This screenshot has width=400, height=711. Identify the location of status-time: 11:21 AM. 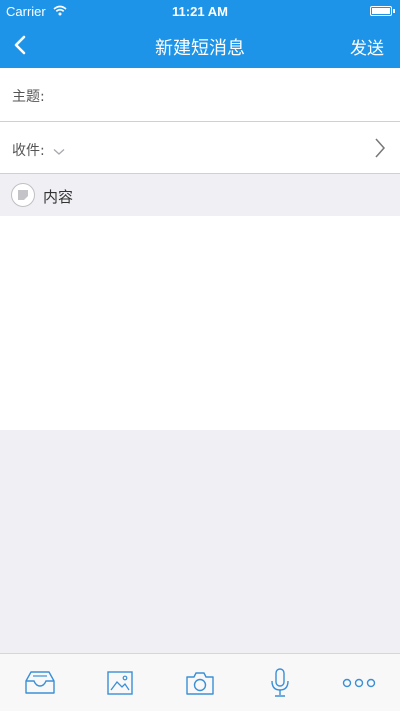
(200, 11).